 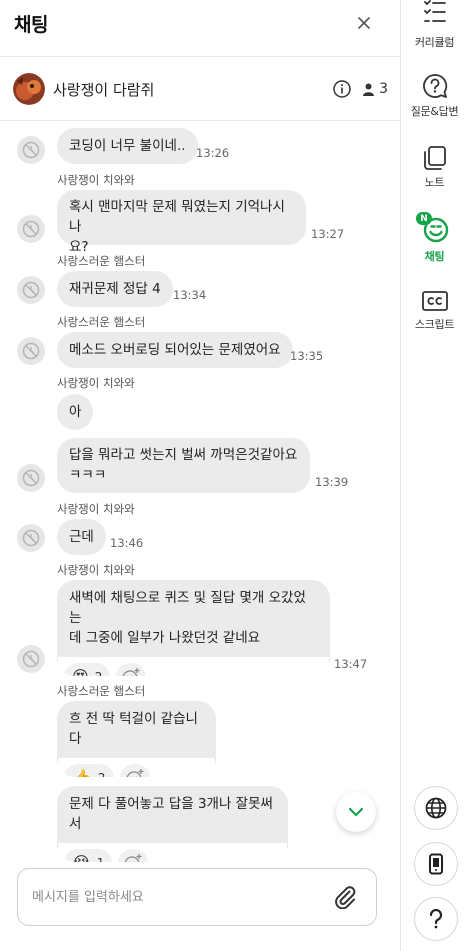 I want to click on info-icon, so click(x=342, y=89).